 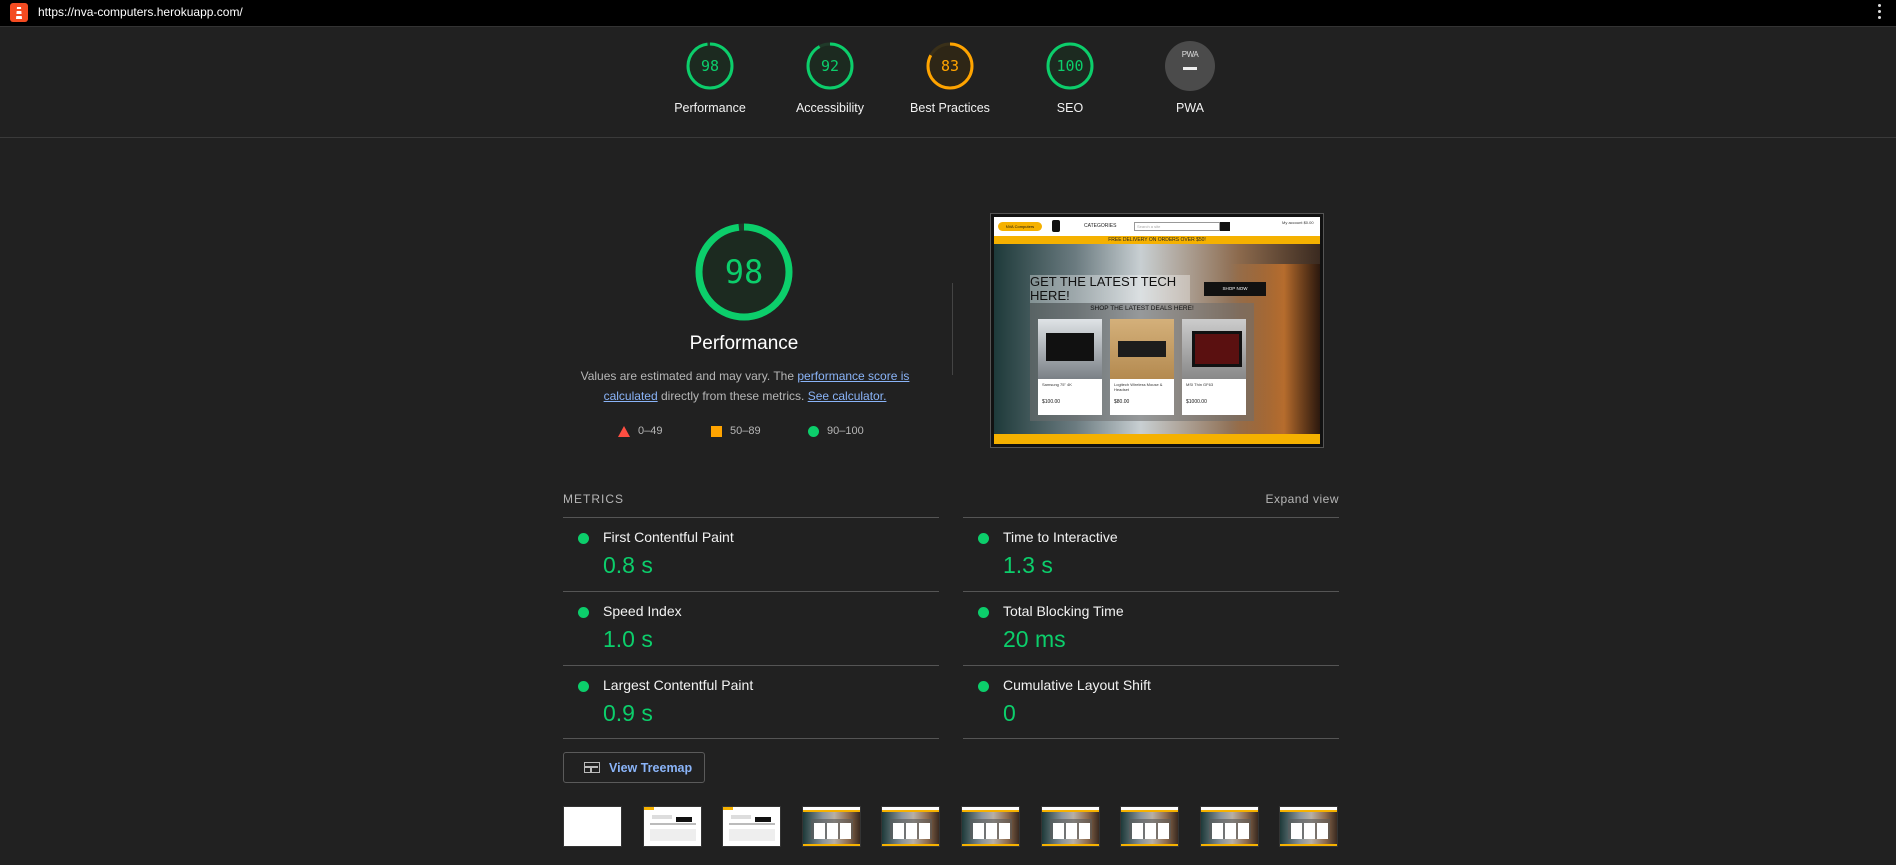 I want to click on product-price: $100.00, so click(x=1051, y=402).